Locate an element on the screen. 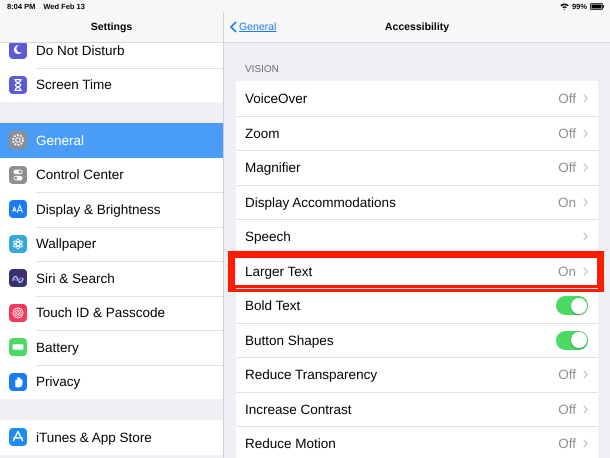  setting-label: Button Shapes is located at coordinates (290, 340).